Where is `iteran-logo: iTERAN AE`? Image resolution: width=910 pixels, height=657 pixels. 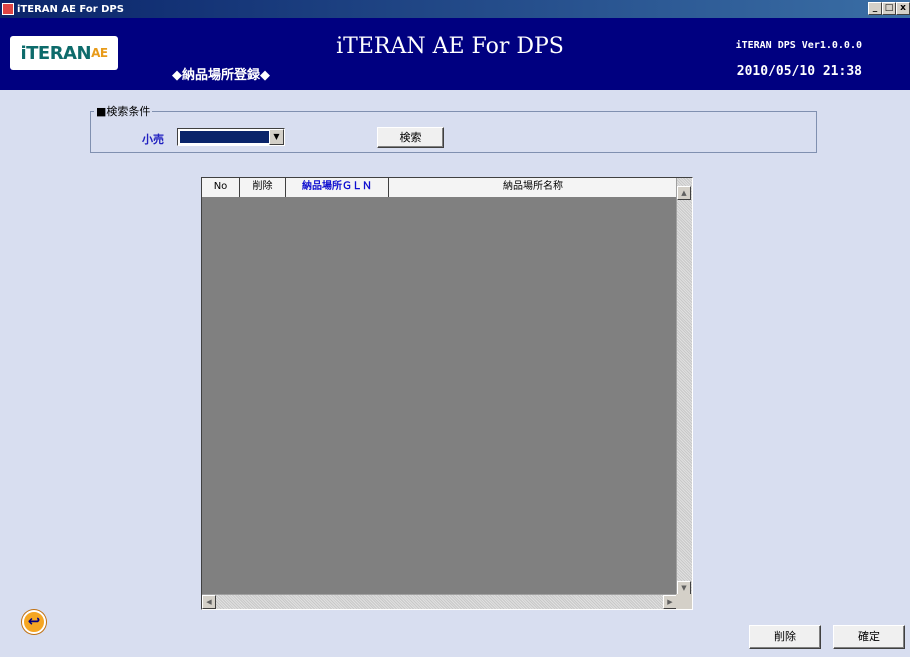 iteran-logo: iTERAN AE is located at coordinates (64, 53).